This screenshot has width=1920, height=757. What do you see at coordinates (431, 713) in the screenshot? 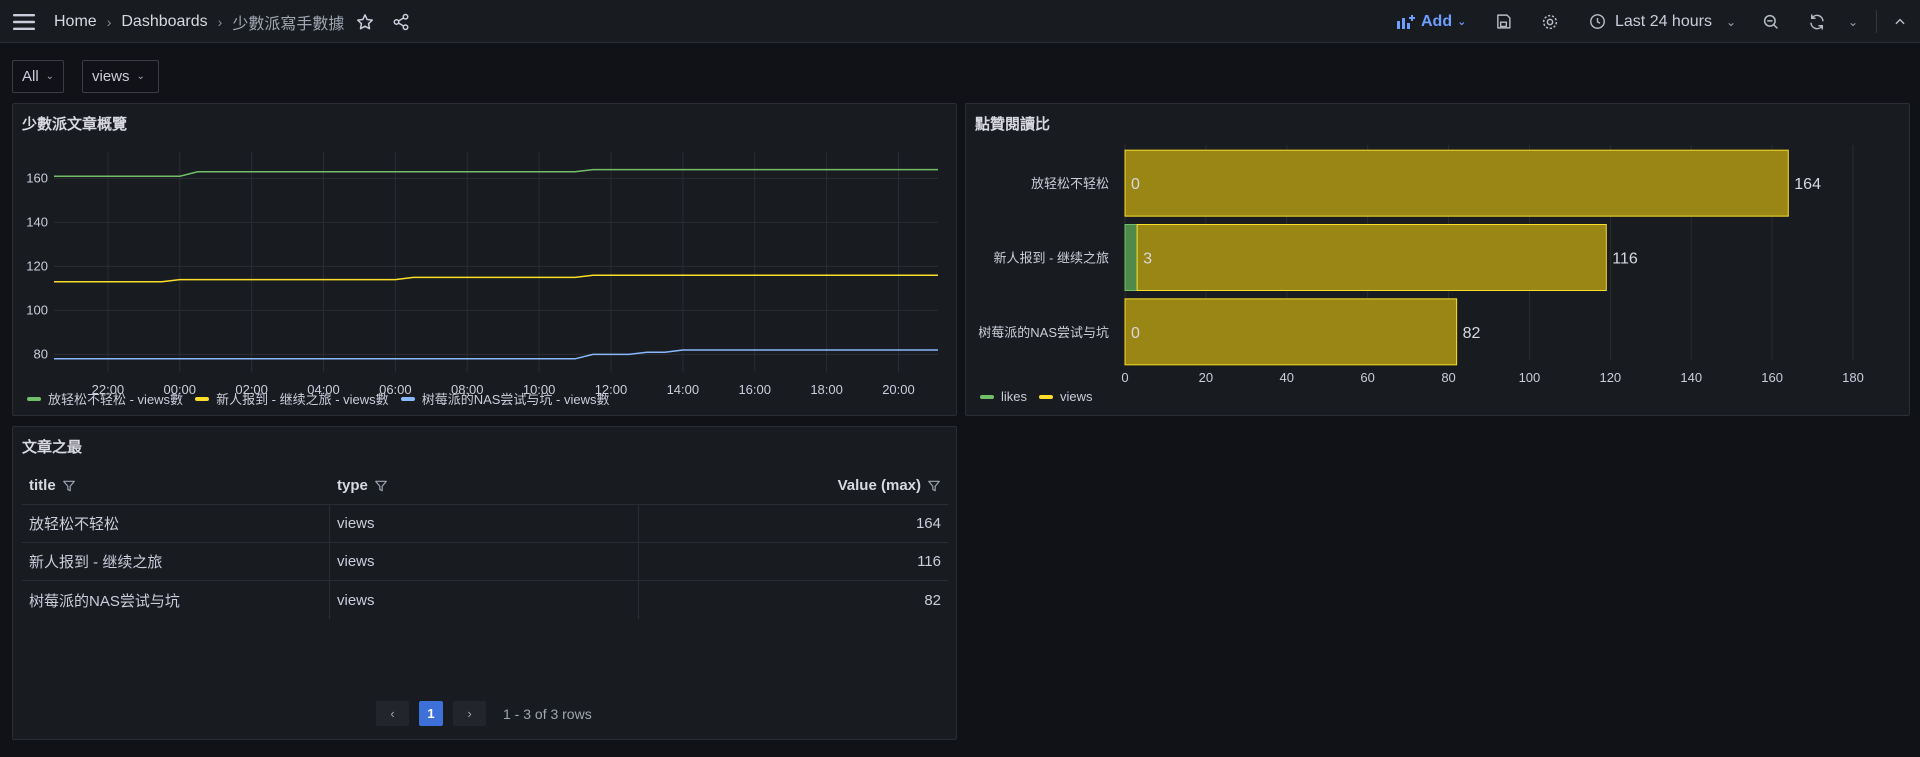
I see `page-number-button: 1` at bounding box center [431, 713].